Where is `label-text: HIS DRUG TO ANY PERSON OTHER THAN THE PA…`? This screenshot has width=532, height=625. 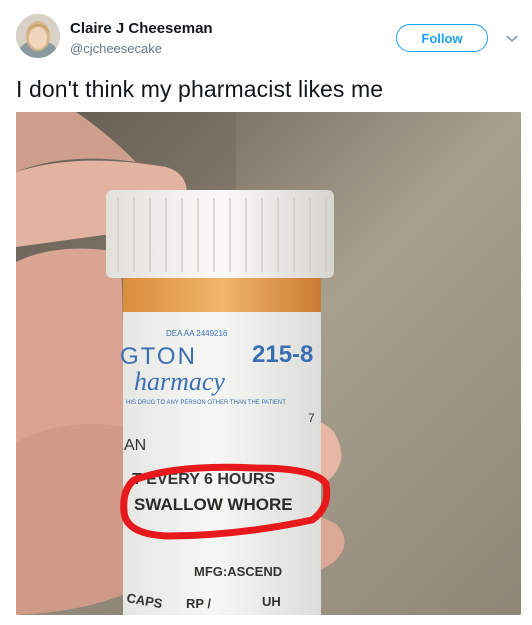
label-text: HIS DRUG TO ANY PERSON OTHER THAN THE PA… is located at coordinates (206, 403).